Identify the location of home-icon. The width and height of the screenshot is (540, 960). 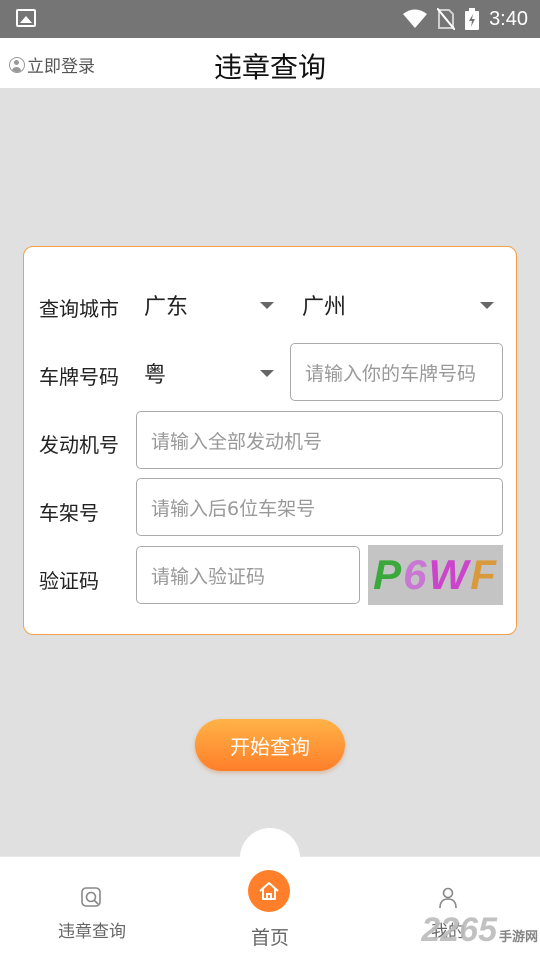
(269, 891).